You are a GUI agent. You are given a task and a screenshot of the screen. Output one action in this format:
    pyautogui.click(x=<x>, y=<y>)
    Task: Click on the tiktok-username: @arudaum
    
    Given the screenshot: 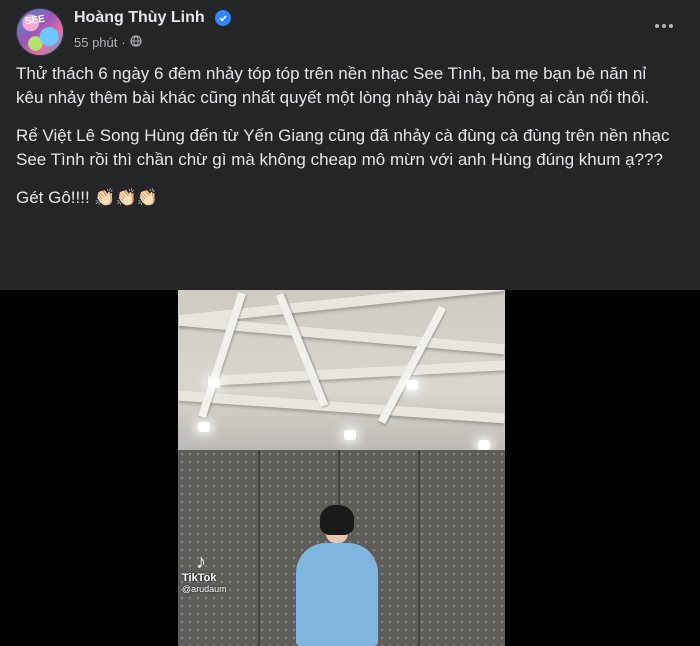 What is the action you would take?
    pyautogui.click(x=204, y=589)
    